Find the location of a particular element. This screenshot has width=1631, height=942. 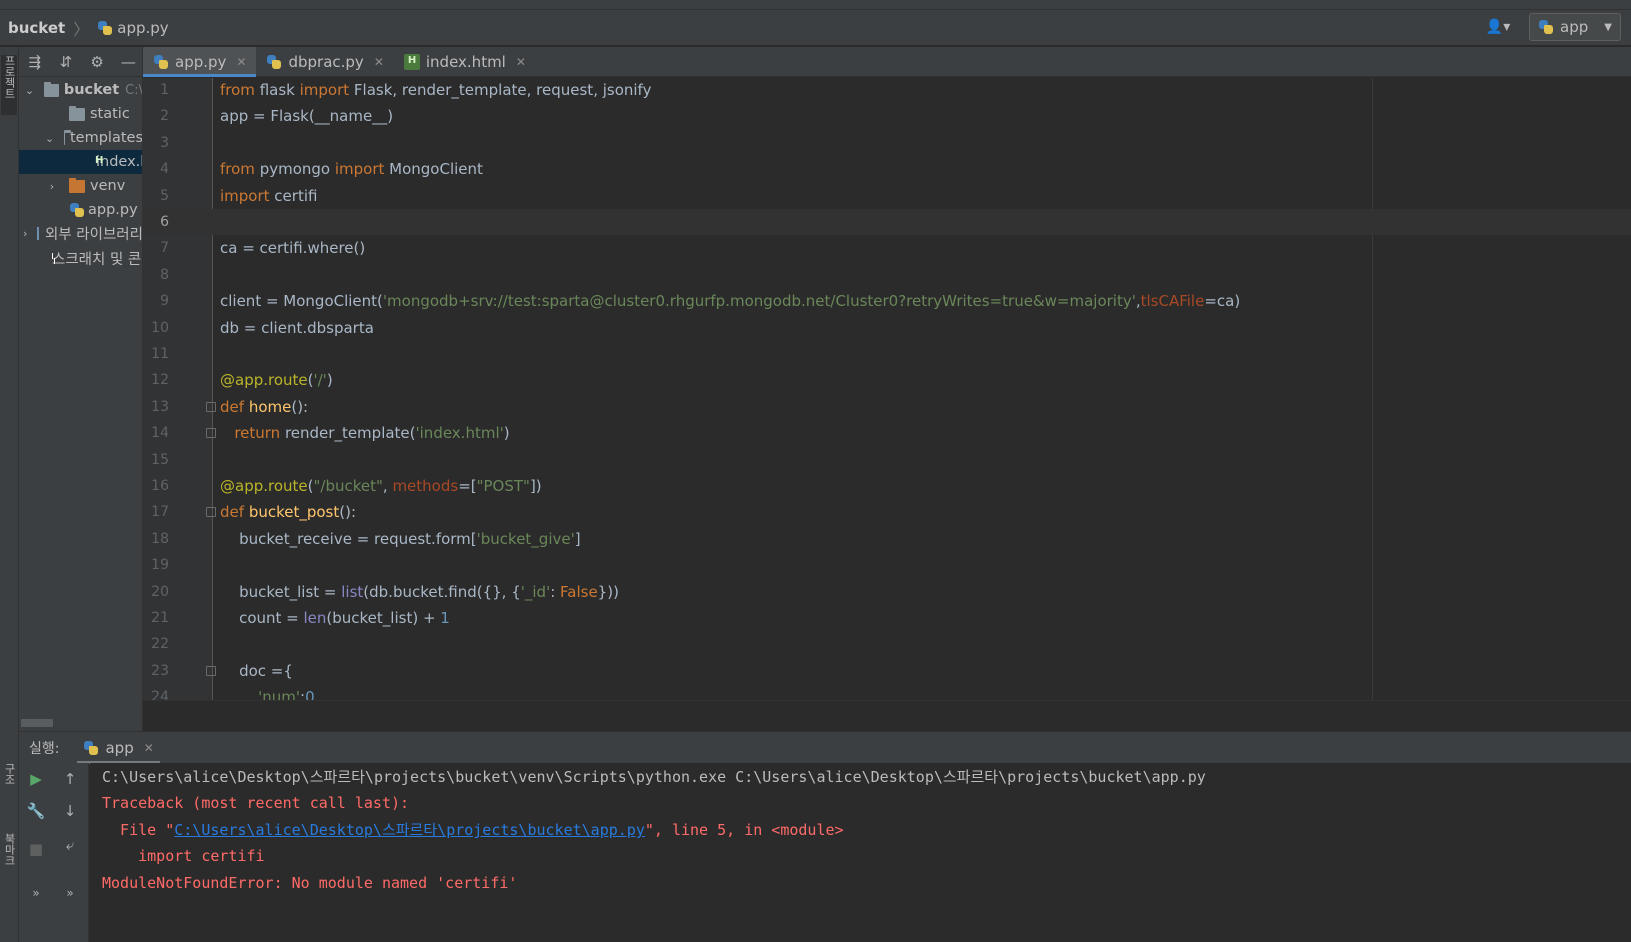

tree-item-templates: ⌄ templates is located at coordinates (80, 138).